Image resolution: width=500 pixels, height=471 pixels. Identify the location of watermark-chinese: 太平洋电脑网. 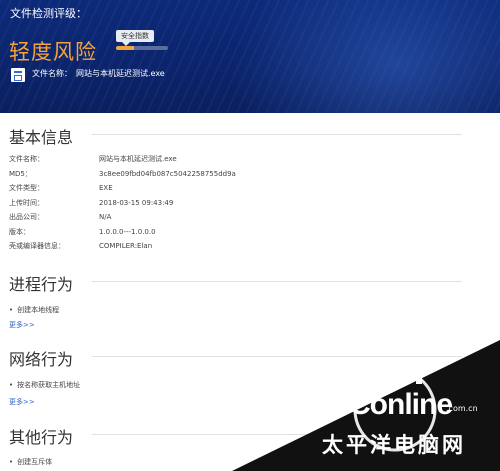
(394, 445).